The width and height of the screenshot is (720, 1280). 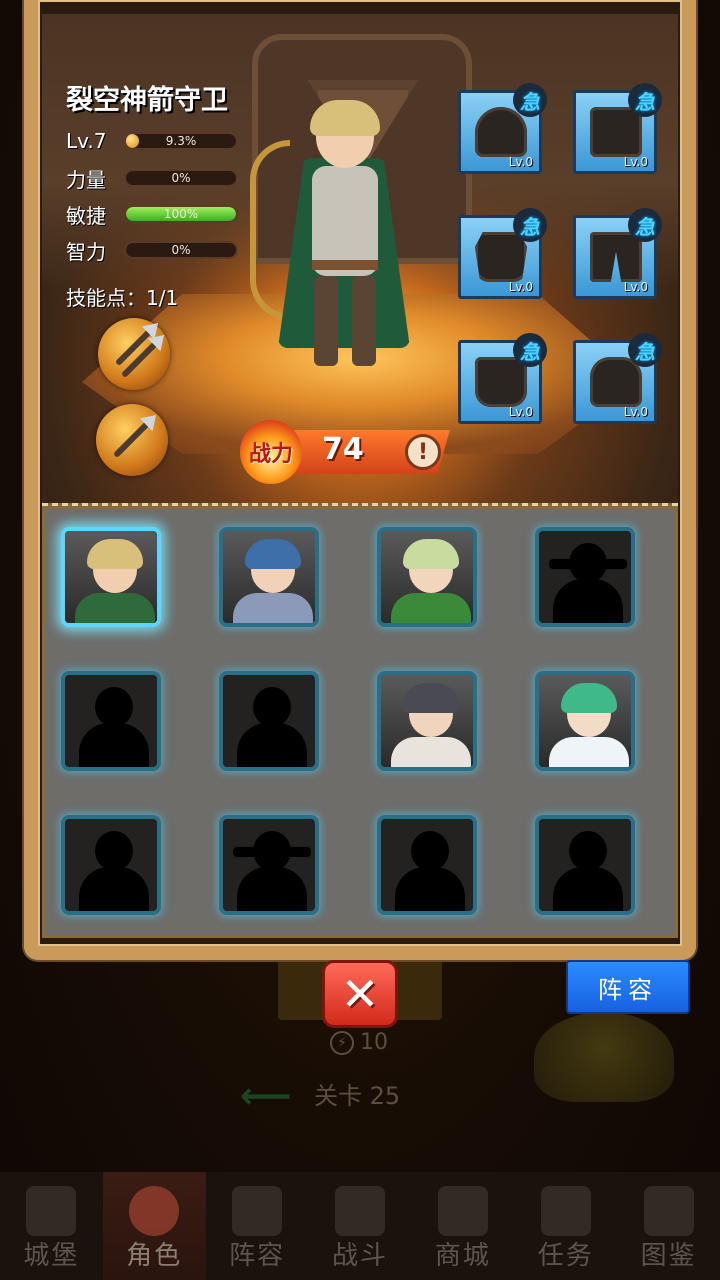 What do you see at coordinates (565, 1211) in the screenshot?
I see `quest-icon` at bounding box center [565, 1211].